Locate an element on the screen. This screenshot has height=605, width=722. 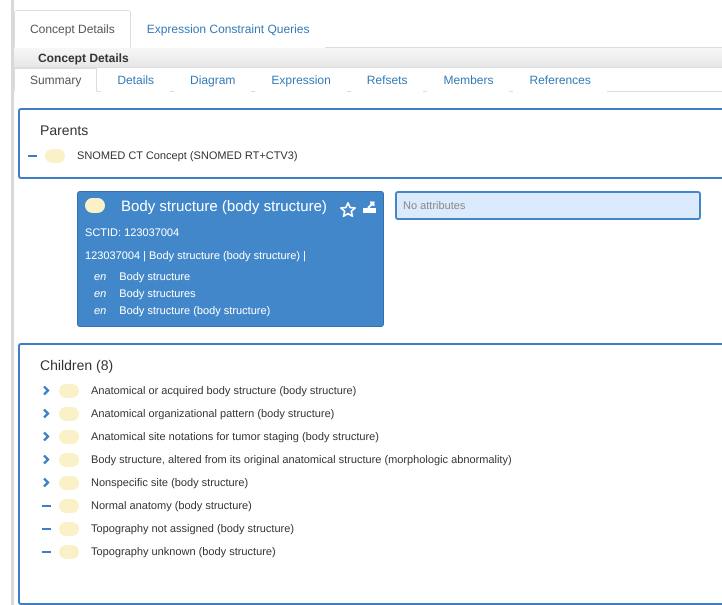
concept-link: SNOMED CT Concept (SNOMED RT+CTV3) is located at coordinates (187, 156).